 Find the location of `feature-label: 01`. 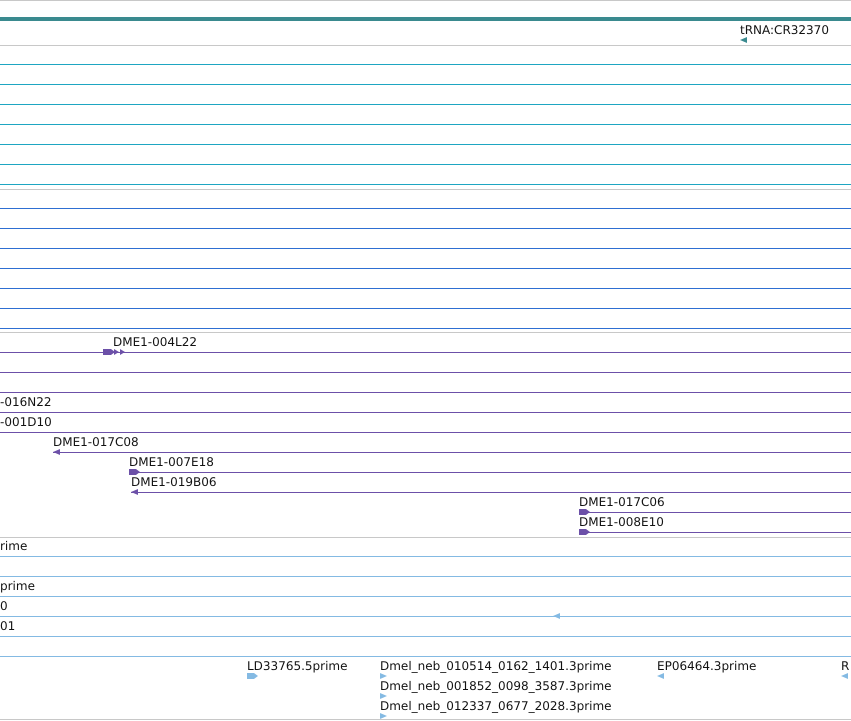

feature-label: 01 is located at coordinates (8, 626).